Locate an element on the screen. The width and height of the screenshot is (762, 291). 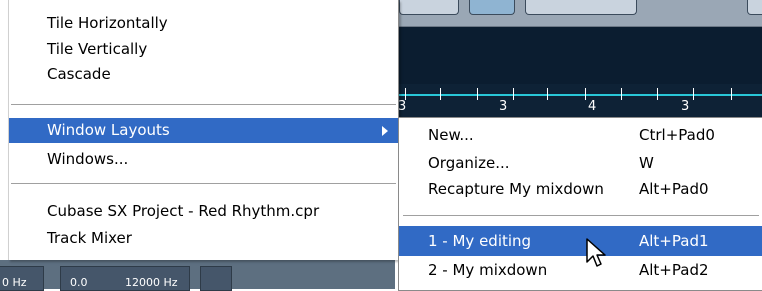
eq-freq-value: 0 Hz is located at coordinates (14, 282).